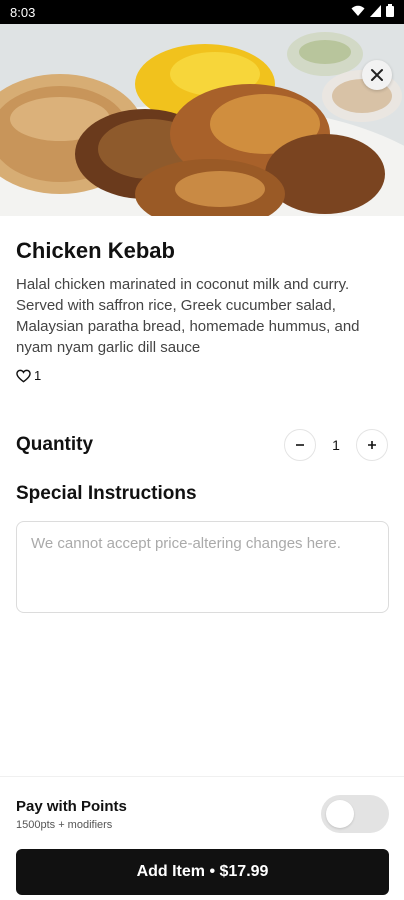  What do you see at coordinates (95, 250) in the screenshot?
I see `item-title: Chicken Kebab` at bounding box center [95, 250].